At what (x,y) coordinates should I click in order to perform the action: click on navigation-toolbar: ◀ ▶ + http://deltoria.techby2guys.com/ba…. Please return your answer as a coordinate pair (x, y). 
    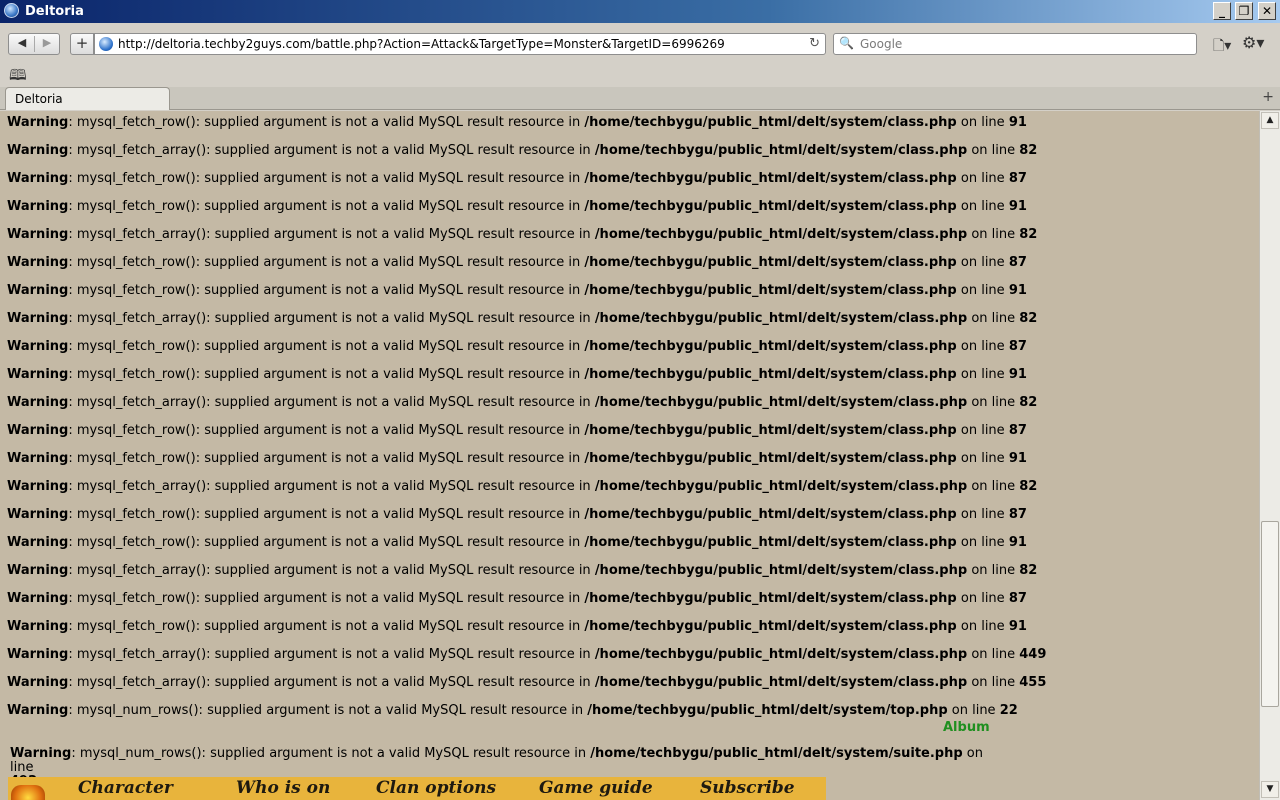
    Looking at the image, I should click on (640, 45).